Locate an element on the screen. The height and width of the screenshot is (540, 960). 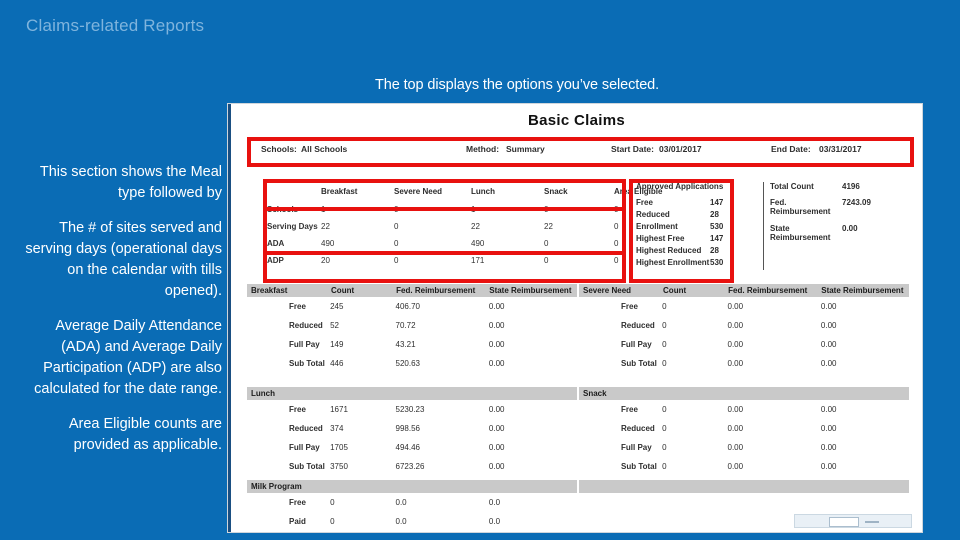
table-row: Sub Total 446 520.63 0.00 is located at coordinates (412, 363).